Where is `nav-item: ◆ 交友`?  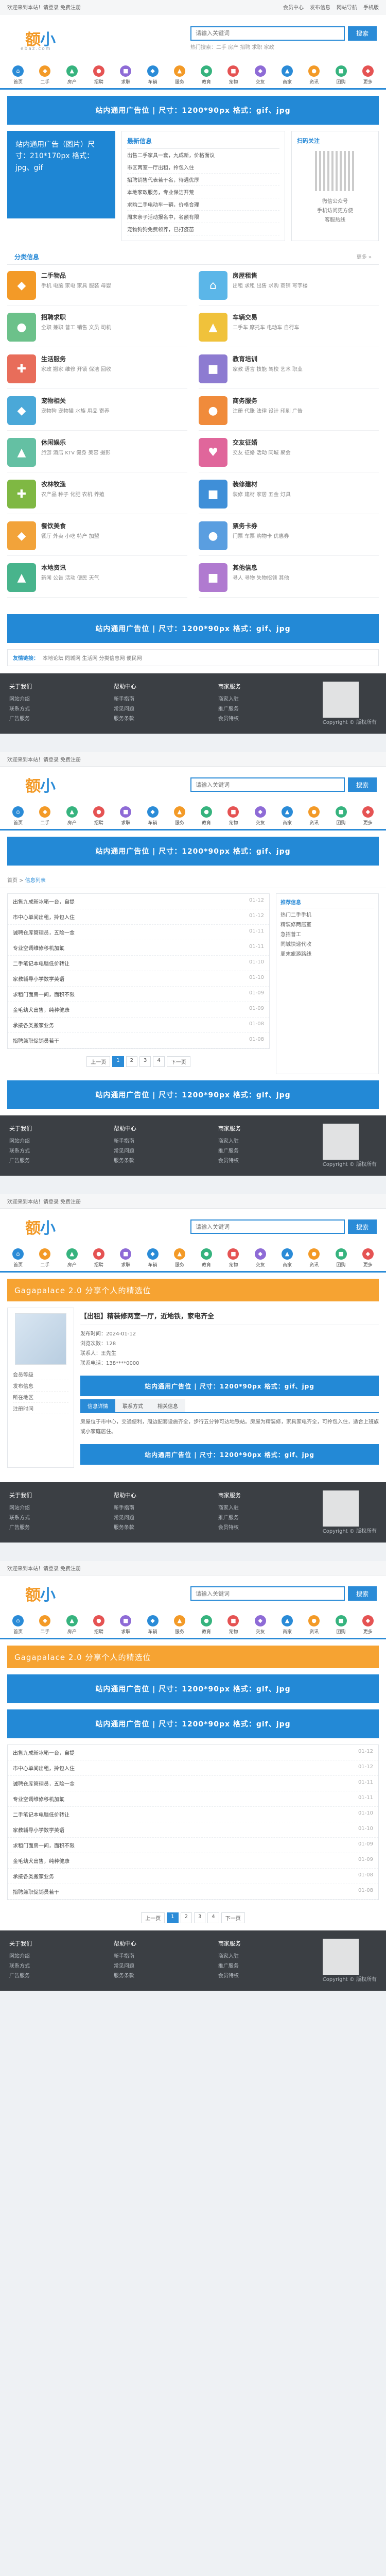 nav-item: ◆ 交友 is located at coordinates (261, 1258).